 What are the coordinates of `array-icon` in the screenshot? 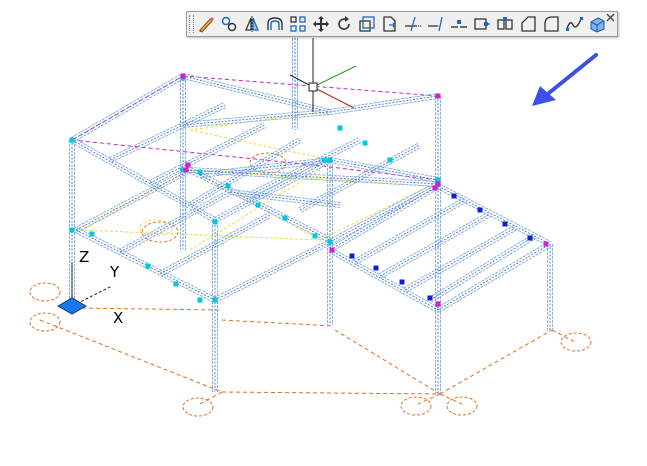 It's located at (298, 24).